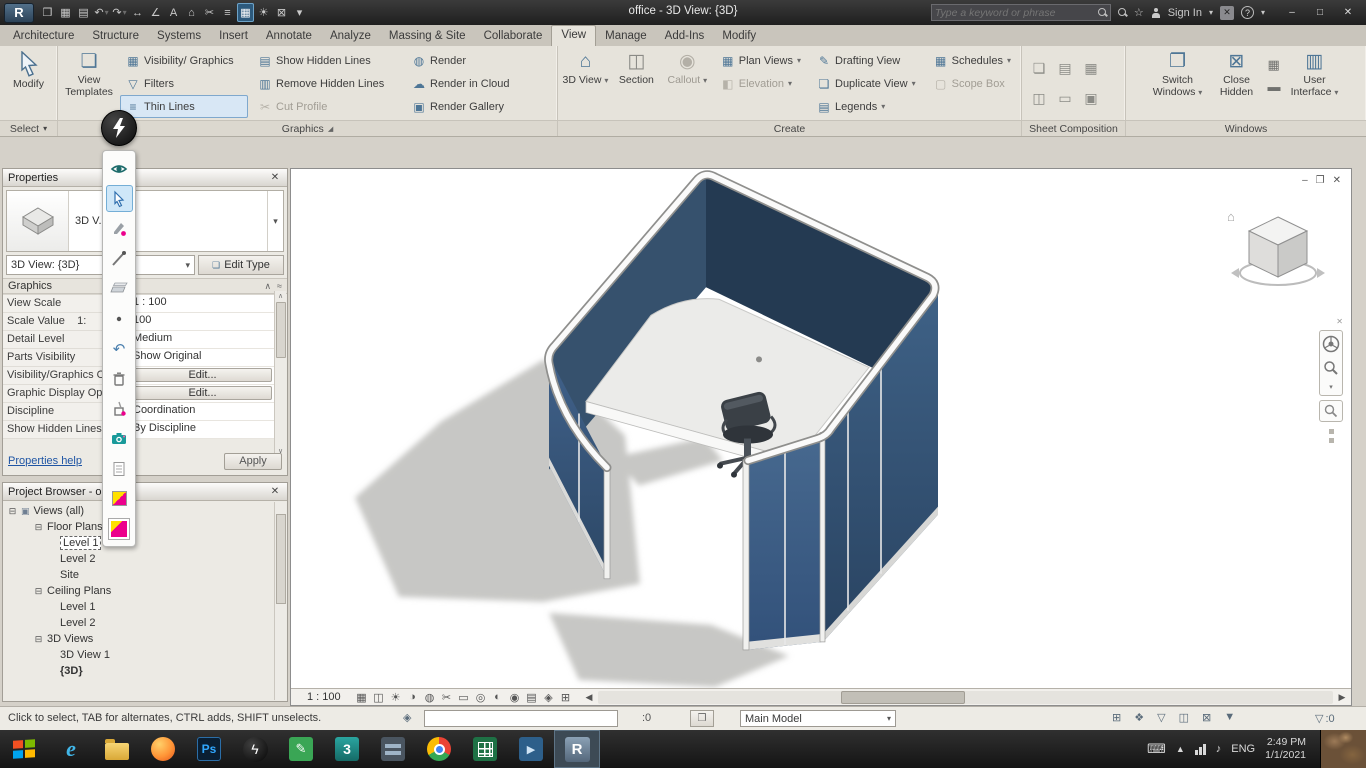 Image resolution: width=1366 pixels, height=768 pixels. What do you see at coordinates (1102, 12) in the screenshot?
I see `search-icon` at bounding box center [1102, 12].